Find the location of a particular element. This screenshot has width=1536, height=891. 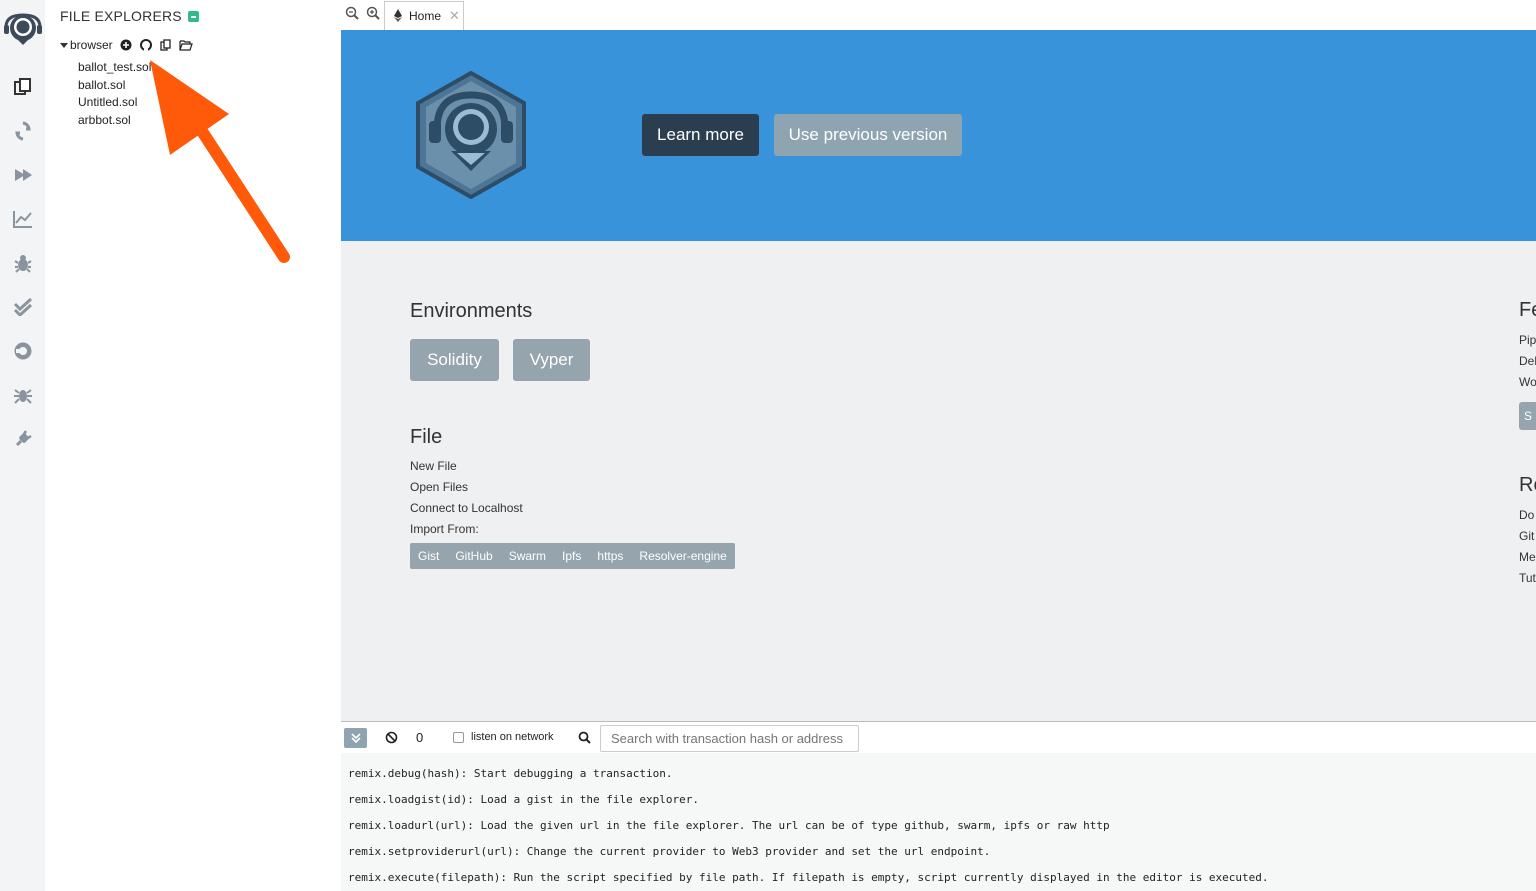

resources-item: Tut is located at coordinates (1527, 578).